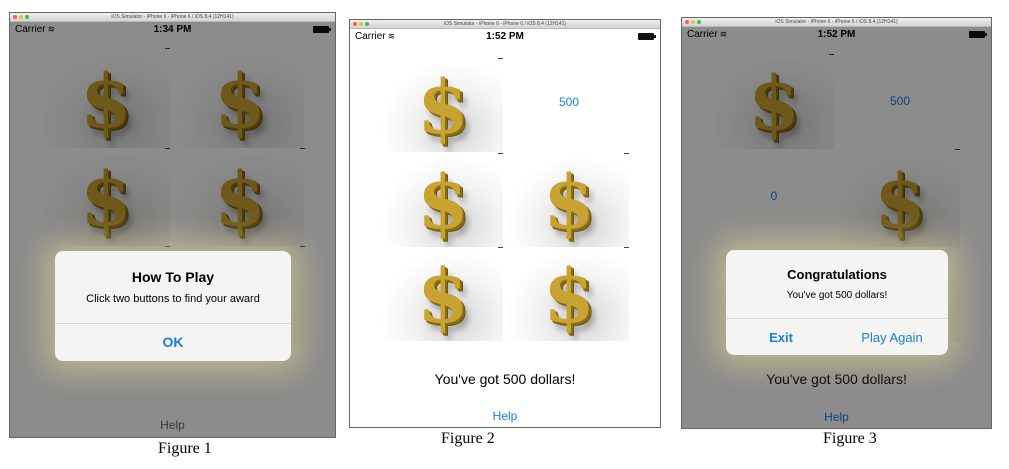  What do you see at coordinates (647, 36) in the screenshot?
I see `battery-icon` at bounding box center [647, 36].